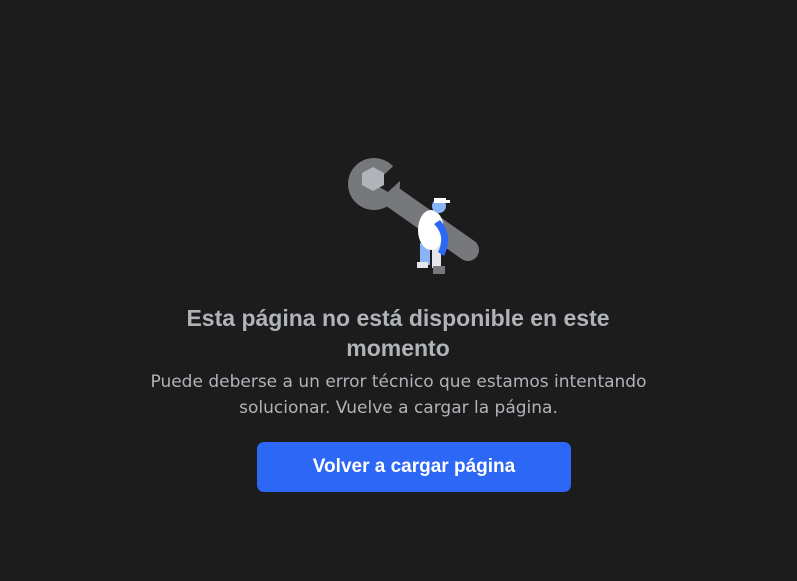 The image size is (797, 581). What do you see at coordinates (414, 467) in the screenshot?
I see `reload-page-button: Volver a cargar página` at bounding box center [414, 467].